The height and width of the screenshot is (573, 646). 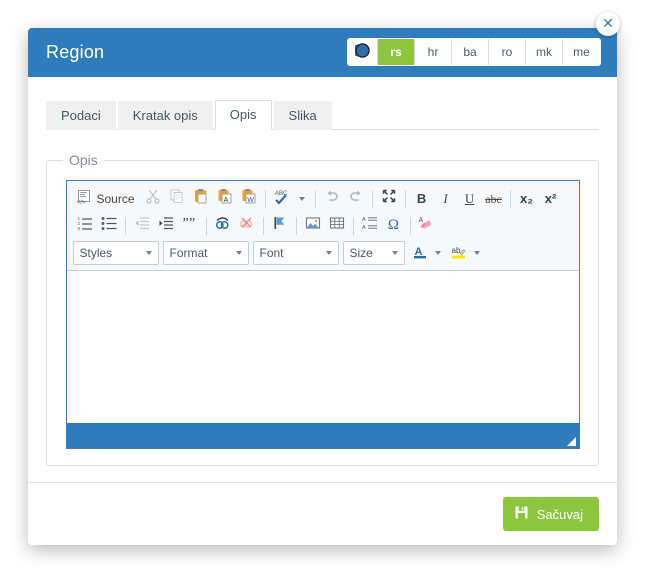 What do you see at coordinates (571, 441) in the screenshot?
I see `resize-grip` at bounding box center [571, 441].